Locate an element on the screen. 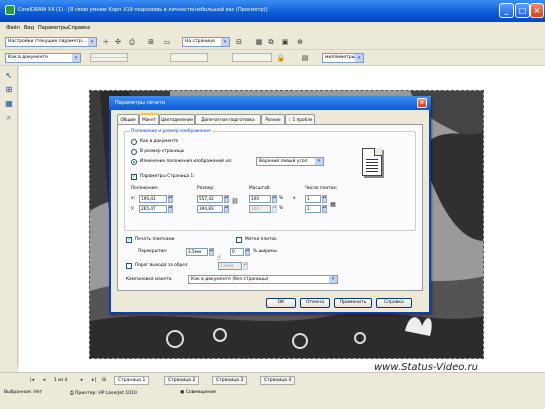  menu-view: Вид is located at coordinates (29, 28).